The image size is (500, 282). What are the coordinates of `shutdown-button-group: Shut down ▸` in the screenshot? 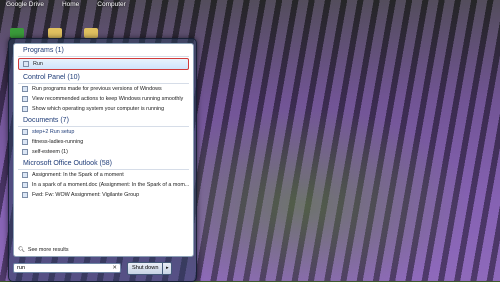 It's located at (150, 268).